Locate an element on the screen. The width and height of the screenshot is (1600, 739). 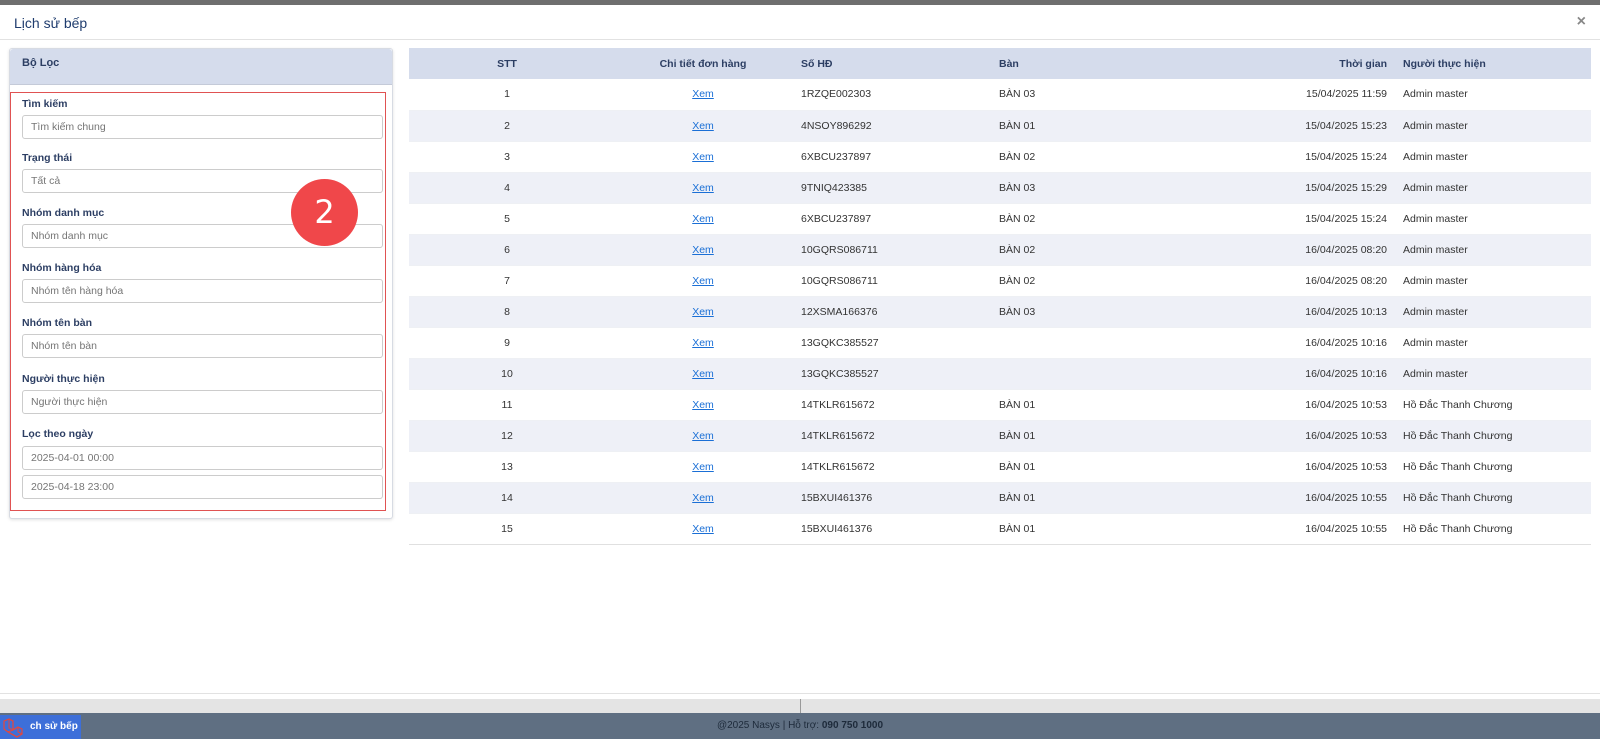
cell-stt: 12 is located at coordinates (507, 436).